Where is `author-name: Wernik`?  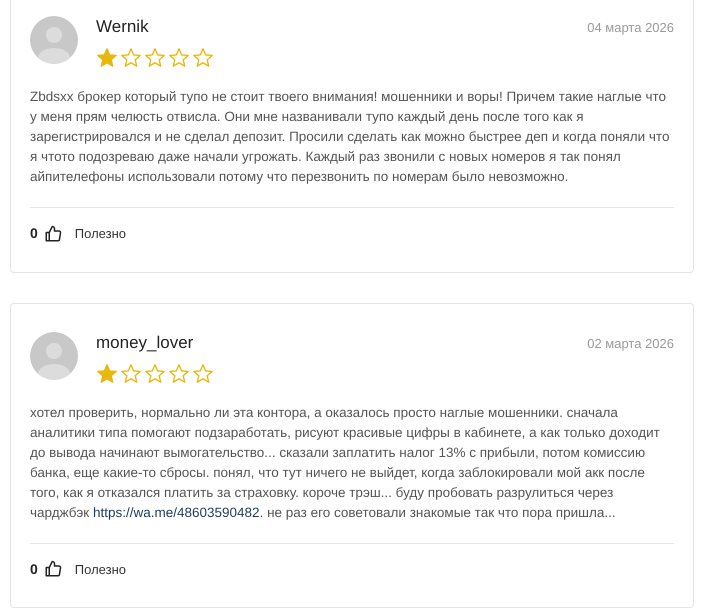
author-name: Wernik is located at coordinates (122, 27).